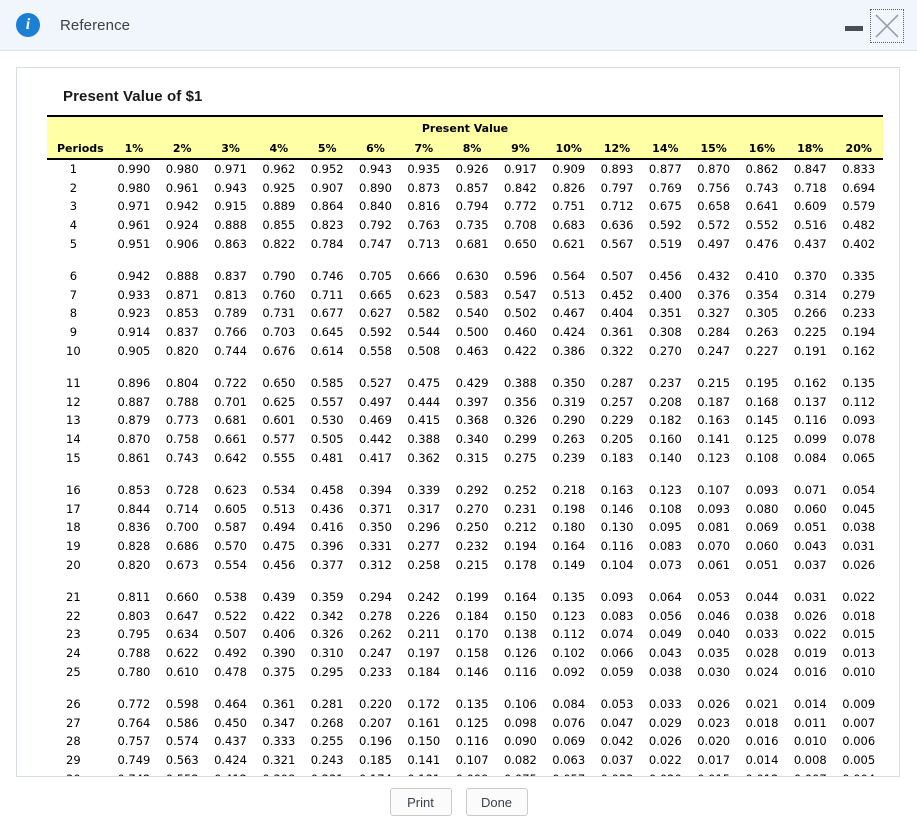  Describe the element at coordinates (230, 383) in the screenshot. I see `table-cell: 0.722` at that location.